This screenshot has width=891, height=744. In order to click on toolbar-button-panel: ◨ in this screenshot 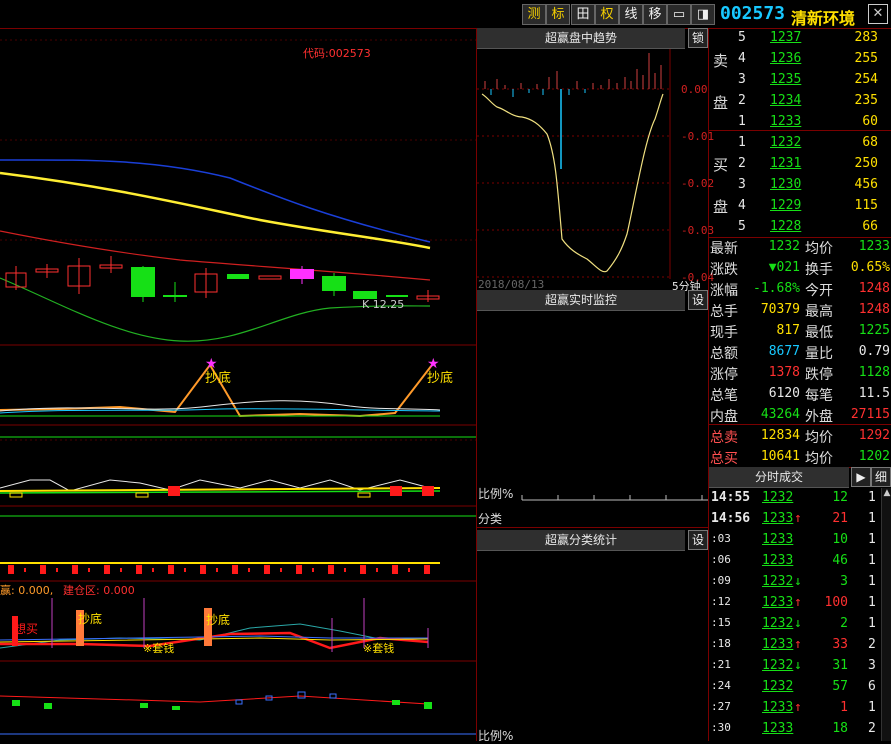, I will do `click(703, 14)`.